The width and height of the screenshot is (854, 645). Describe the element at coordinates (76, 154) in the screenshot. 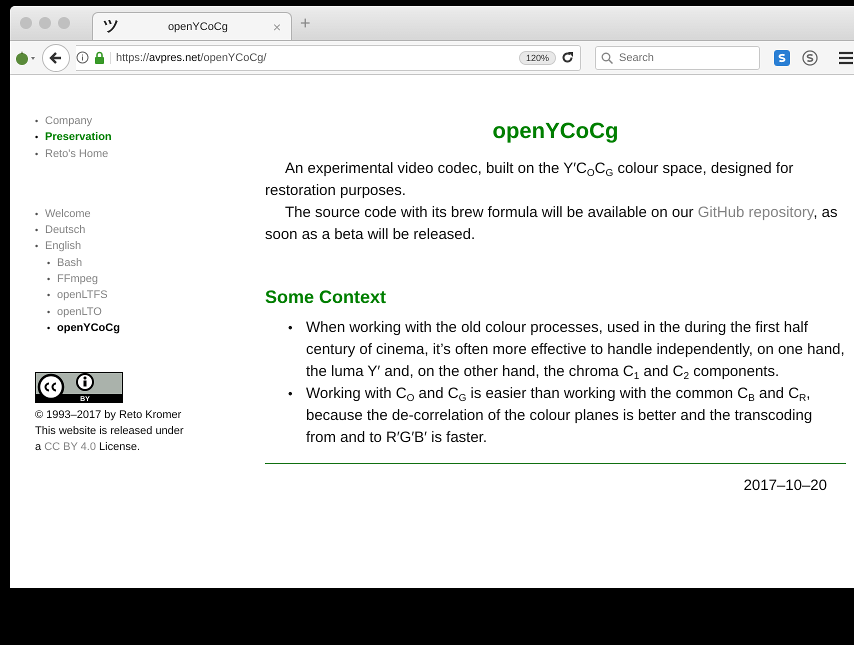

I see `nav-link: Reto's Home` at that location.